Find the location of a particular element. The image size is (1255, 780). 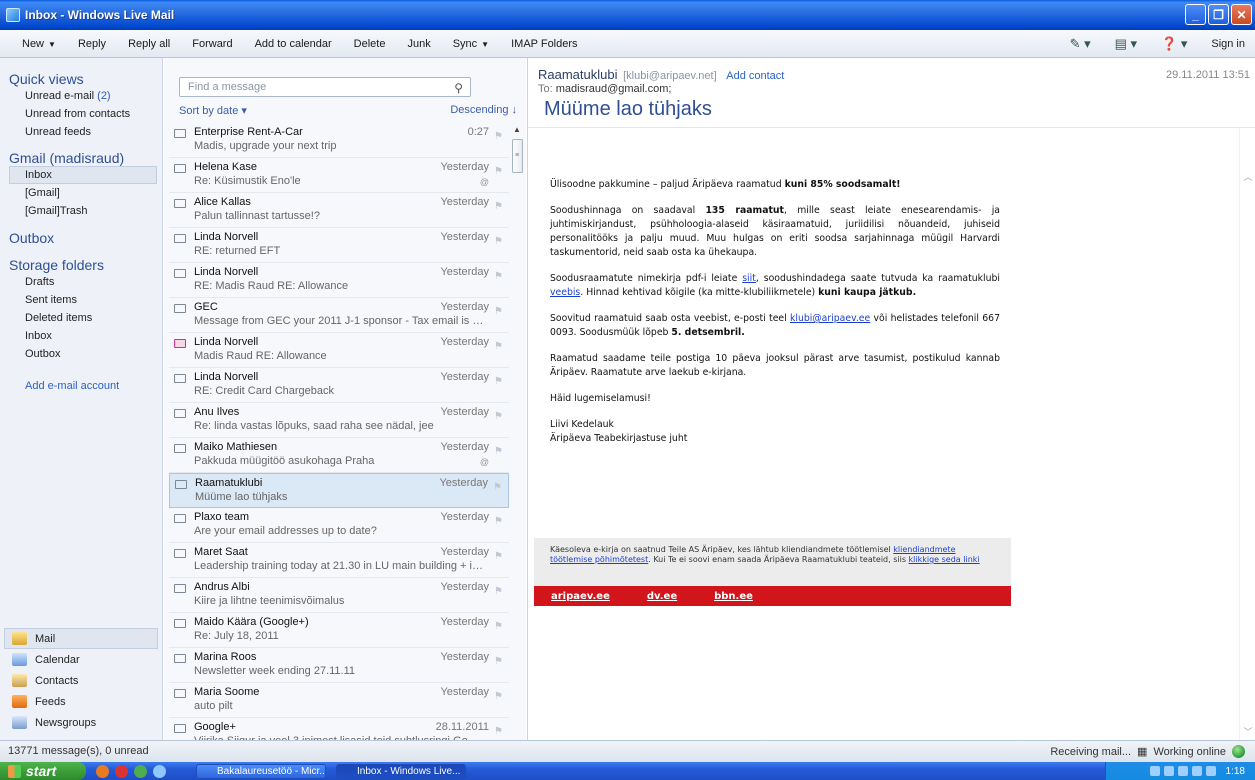

sort-by-button: Sort by date ▾ is located at coordinates (213, 111).